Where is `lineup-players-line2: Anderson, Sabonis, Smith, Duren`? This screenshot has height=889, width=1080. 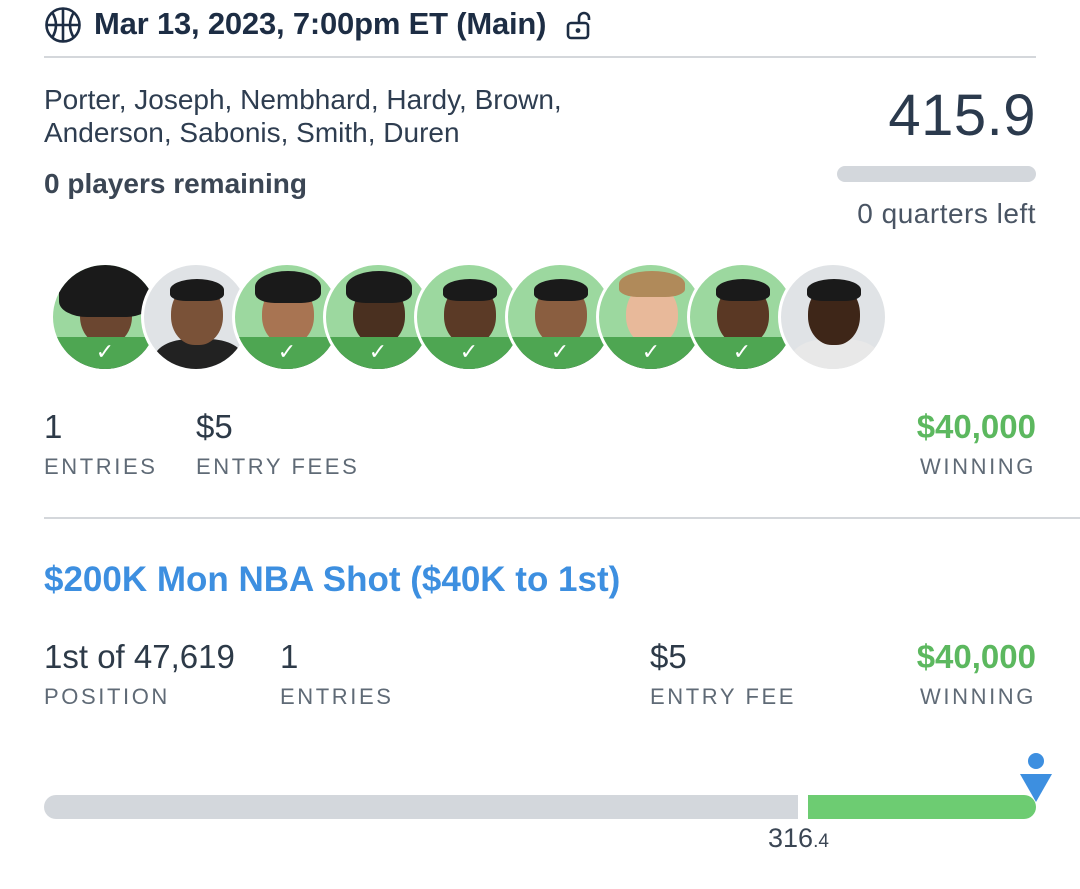
lineup-players-line2: Anderson, Sabonis, Smith, Duren is located at coordinates (252, 132).